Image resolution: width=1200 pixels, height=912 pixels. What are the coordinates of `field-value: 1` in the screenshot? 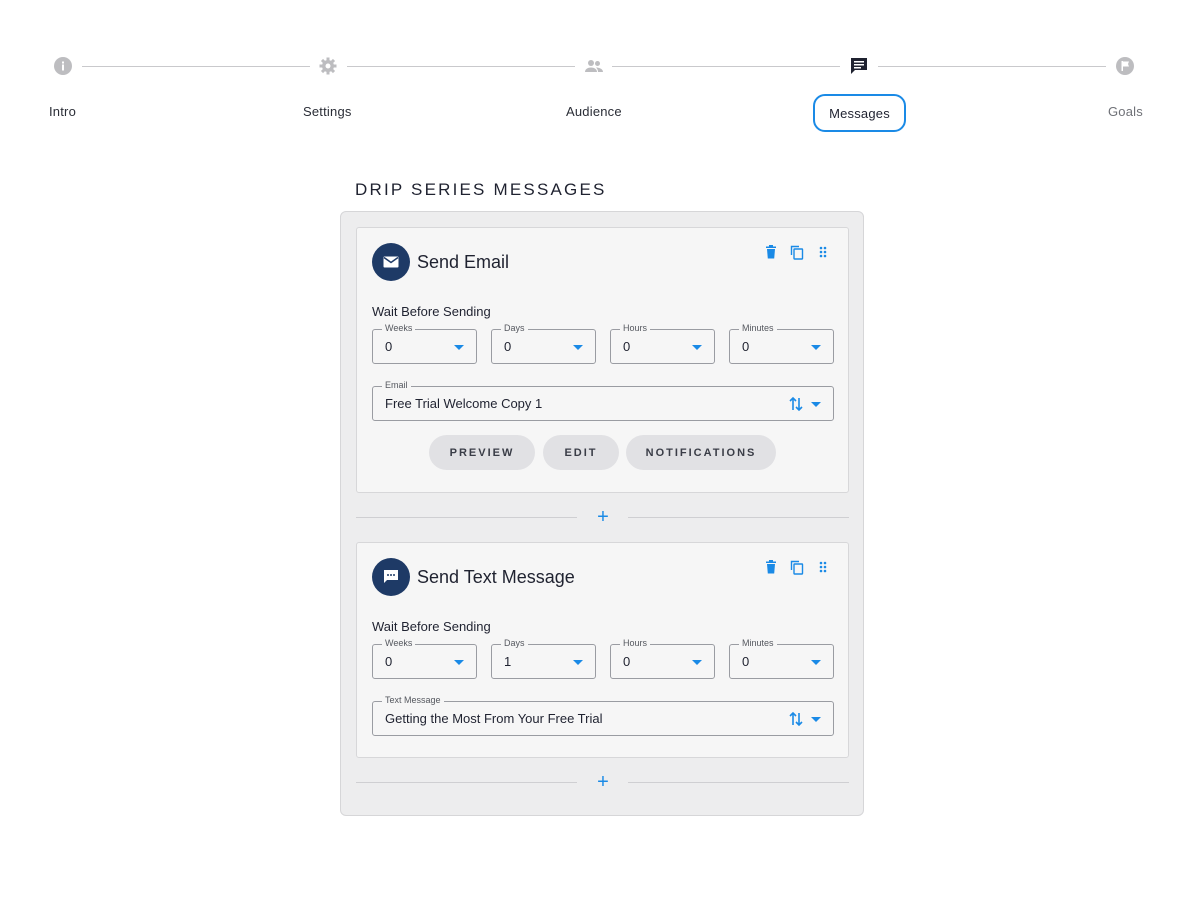 It's located at (508, 661).